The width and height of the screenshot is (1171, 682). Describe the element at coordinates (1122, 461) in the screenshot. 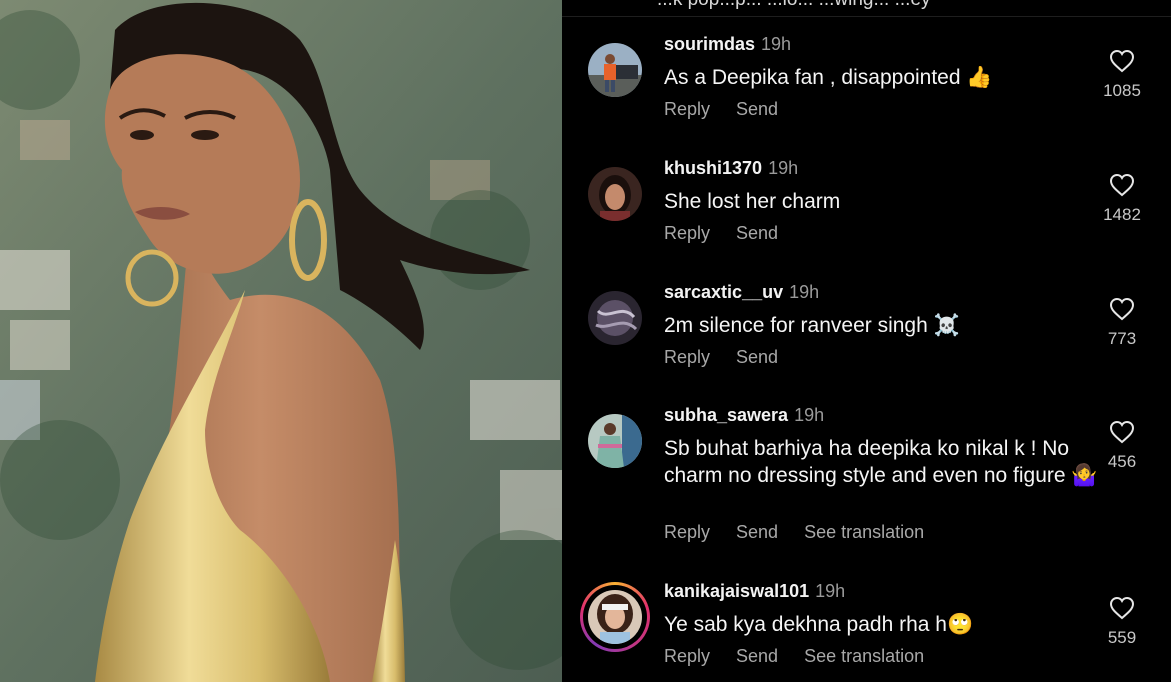

I see `like-count: 456` at that location.